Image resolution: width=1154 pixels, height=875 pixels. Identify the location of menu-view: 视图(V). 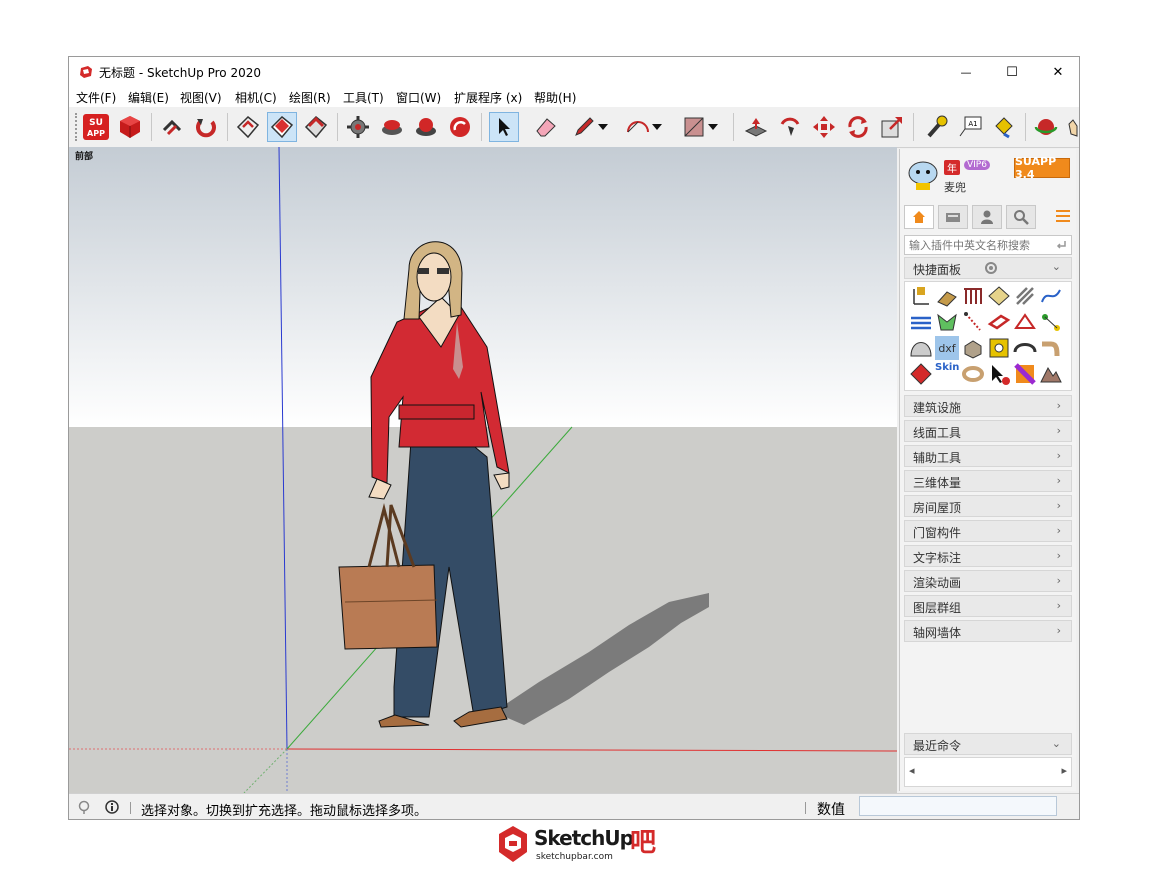
(201, 97).